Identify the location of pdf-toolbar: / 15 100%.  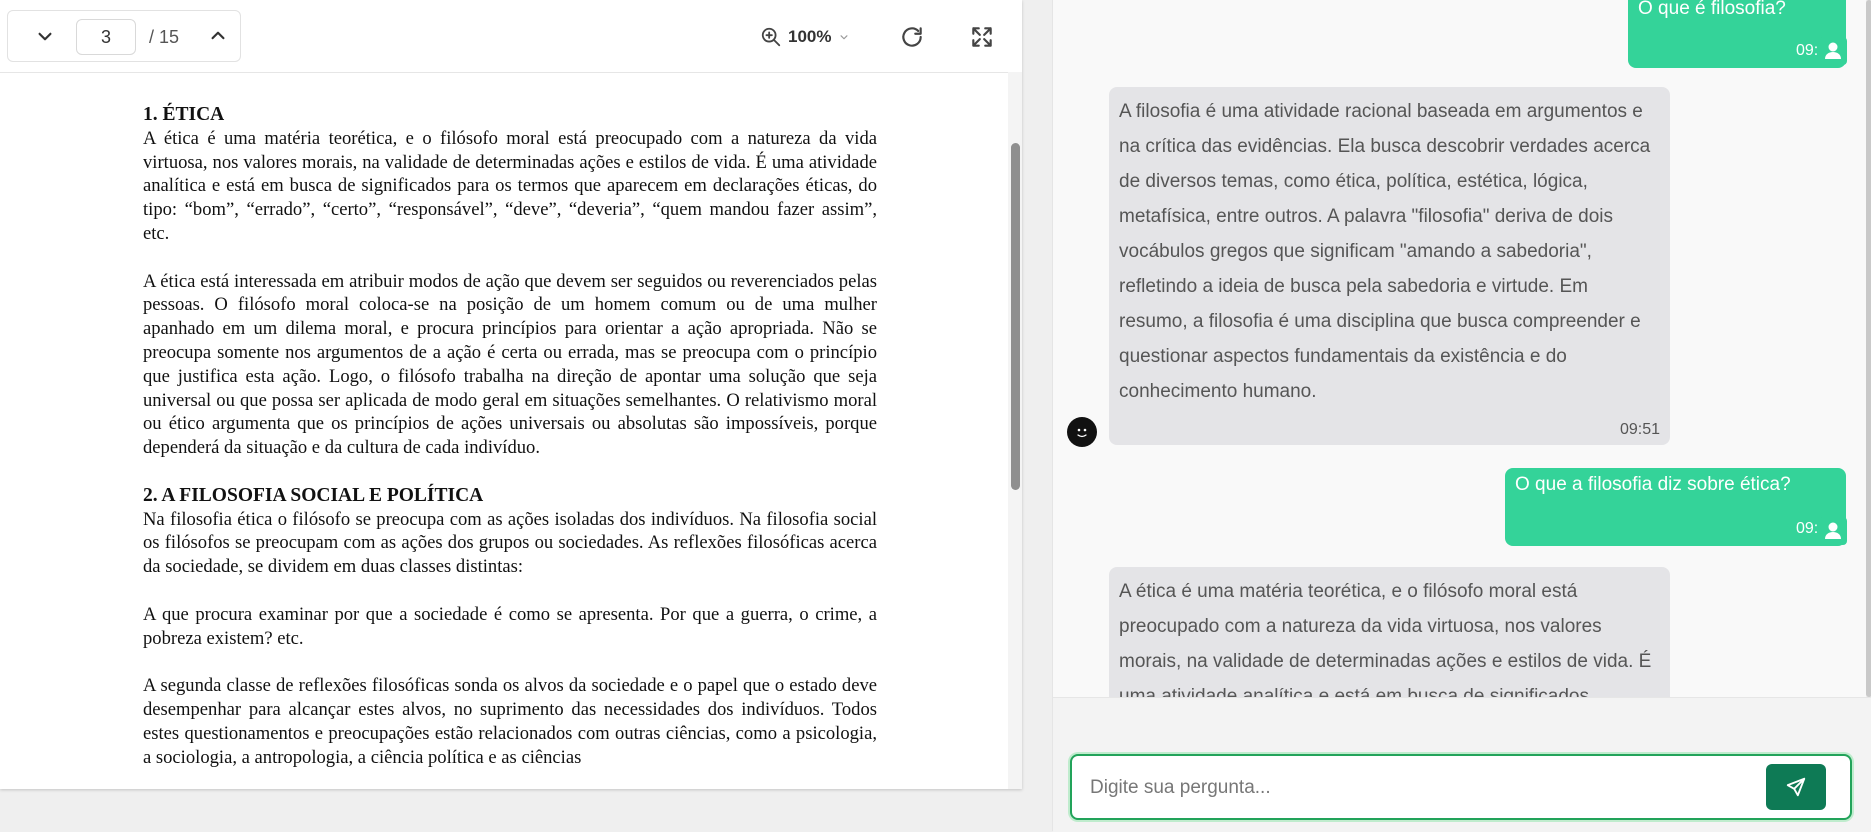
(511, 36).